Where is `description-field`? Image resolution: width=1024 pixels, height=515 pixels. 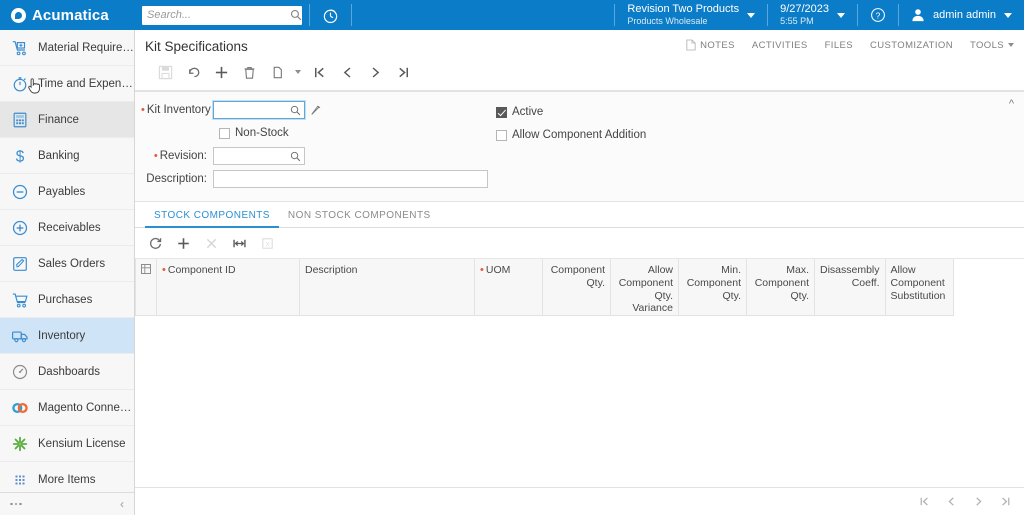 description-field is located at coordinates (350, 179).